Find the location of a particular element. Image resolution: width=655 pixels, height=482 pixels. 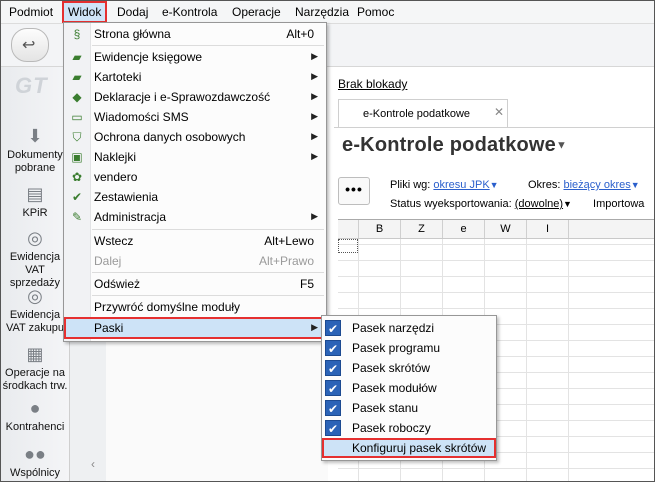

menu-pomoc: Pomoc is located at coordinates (375, 12).